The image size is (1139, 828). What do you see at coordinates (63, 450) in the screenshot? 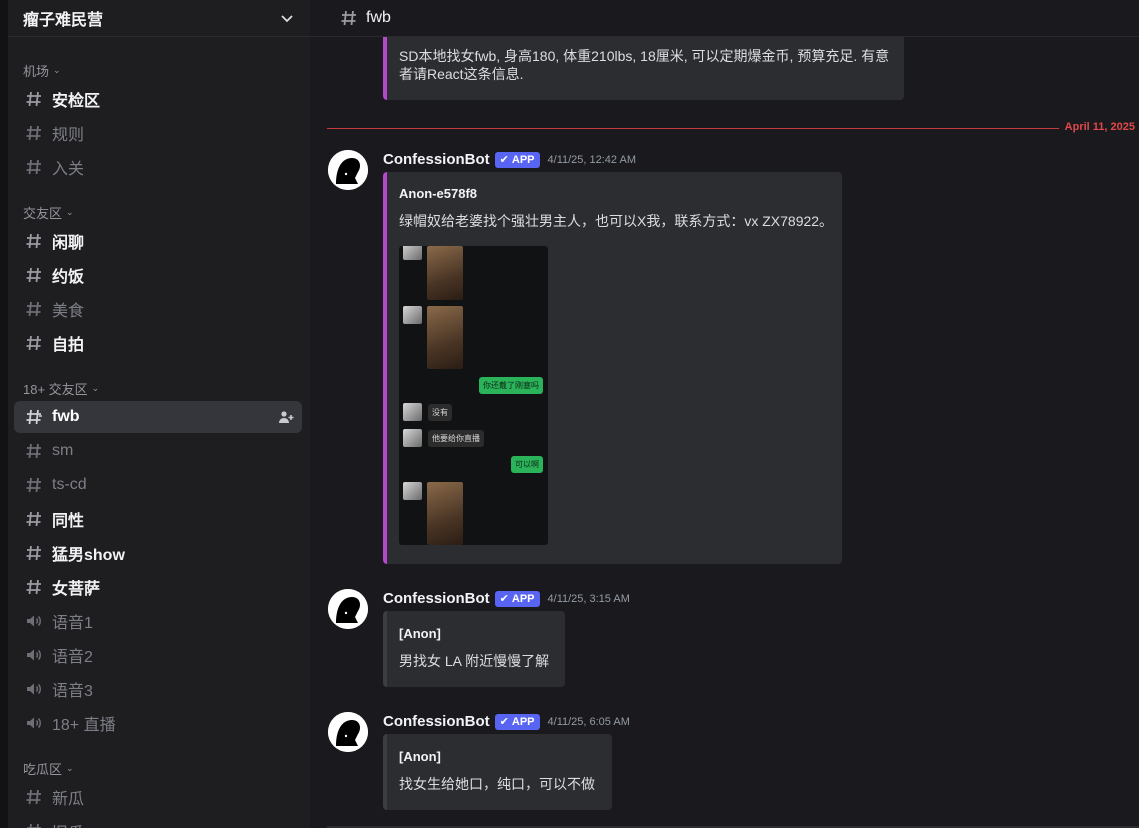
I see `channel-label: sm` at bounding box center [63, 450].